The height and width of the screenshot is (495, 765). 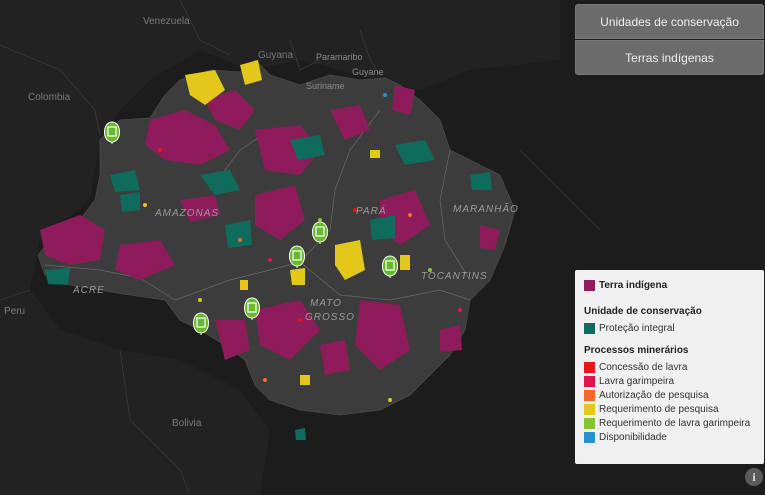 What do you see at coordinates (330, 317) in the screenshot?
I see `label-grosso: GROSSO` at bounding box center [330, 317].